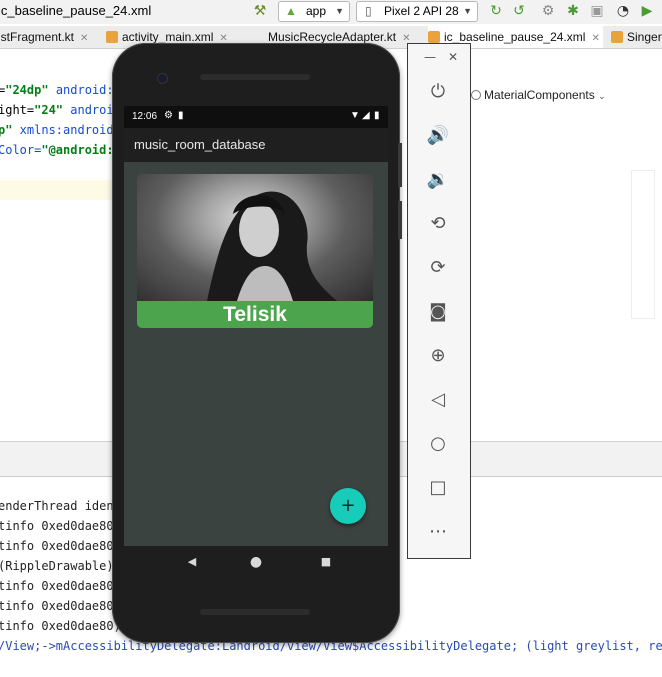 The width and height of the screenshot is (662, 677). Describe the element at coordinates (355, 115) in the screenshot. I see `wifi-icon: ▼` at that location.